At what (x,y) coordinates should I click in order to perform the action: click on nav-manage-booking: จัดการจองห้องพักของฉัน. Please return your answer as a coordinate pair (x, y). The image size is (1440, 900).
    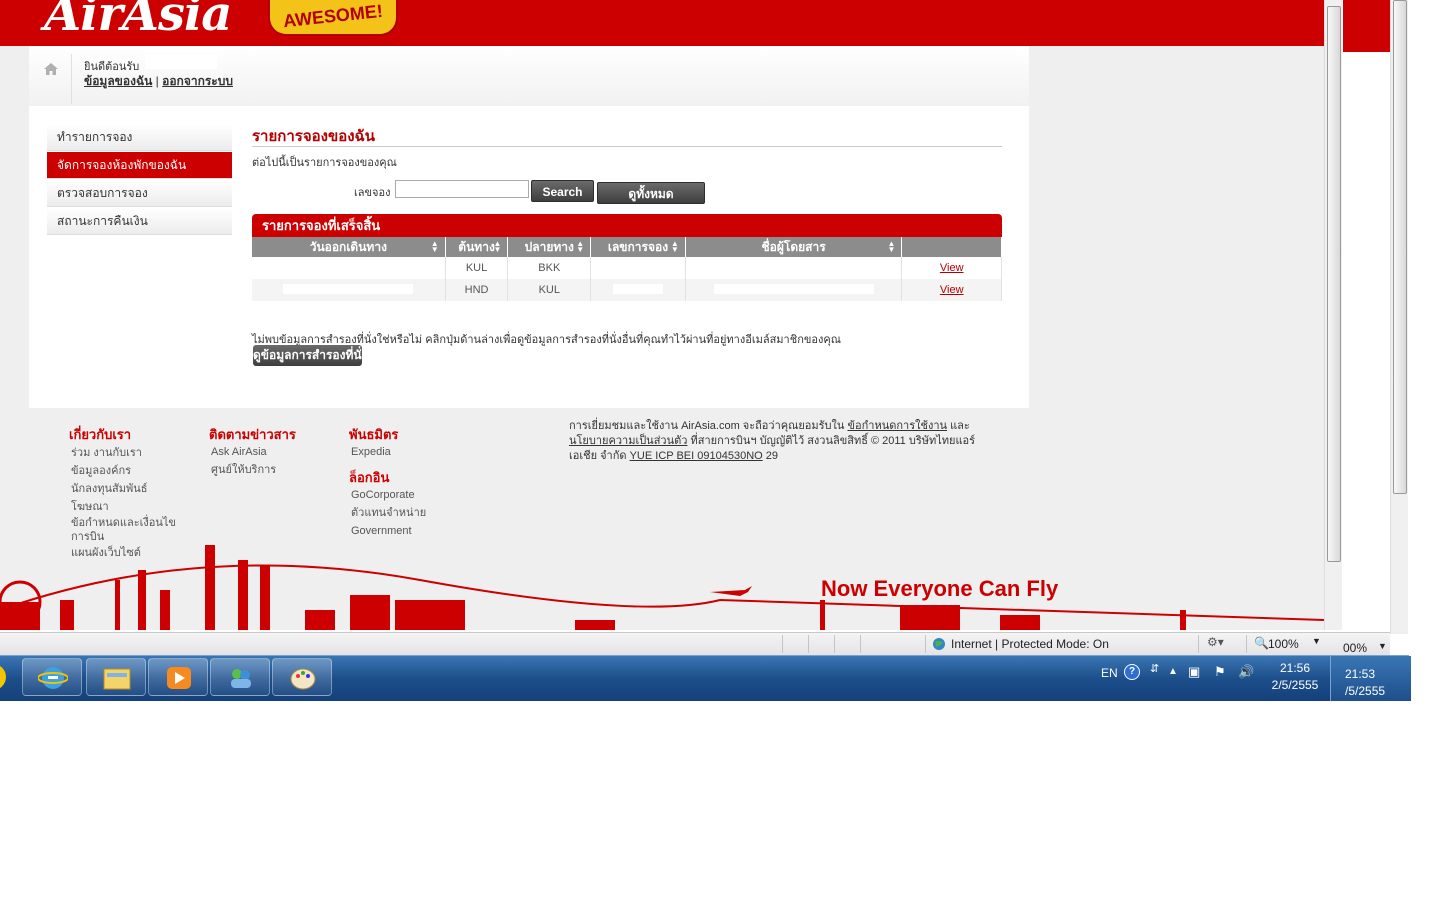
    Looking at the image, I should click on (139, 165).